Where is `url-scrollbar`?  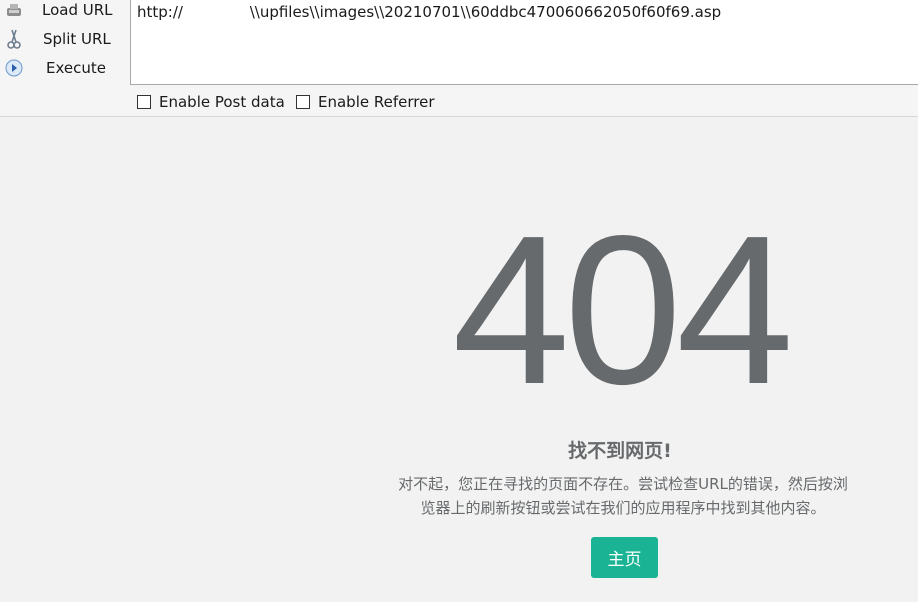
url-scrollbar is located at coordinates (915, 42).